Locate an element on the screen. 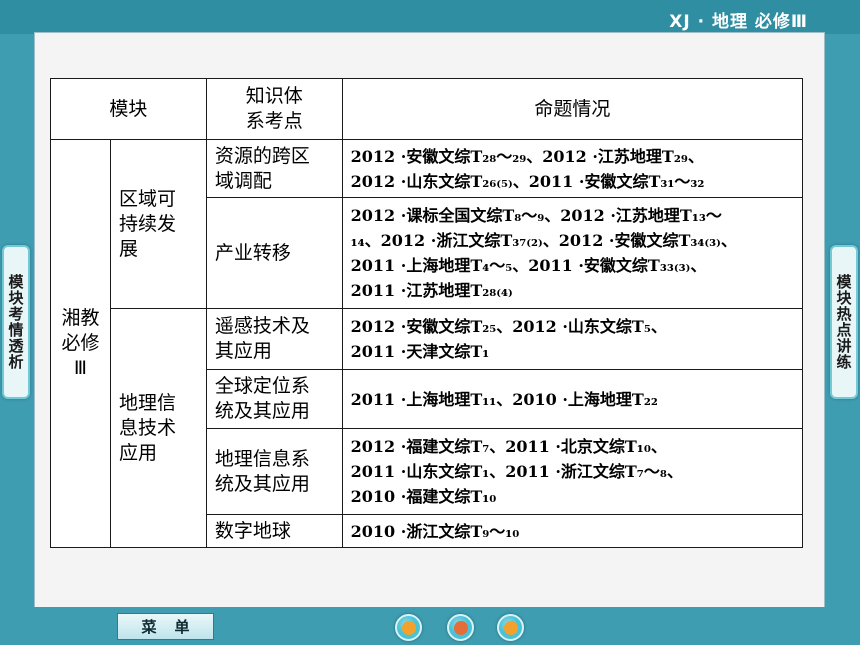 This screenshot has width=860, height=645. table-header-row: 模块 知识体 系考点 命题情况 is located at coordinates (427, 109).